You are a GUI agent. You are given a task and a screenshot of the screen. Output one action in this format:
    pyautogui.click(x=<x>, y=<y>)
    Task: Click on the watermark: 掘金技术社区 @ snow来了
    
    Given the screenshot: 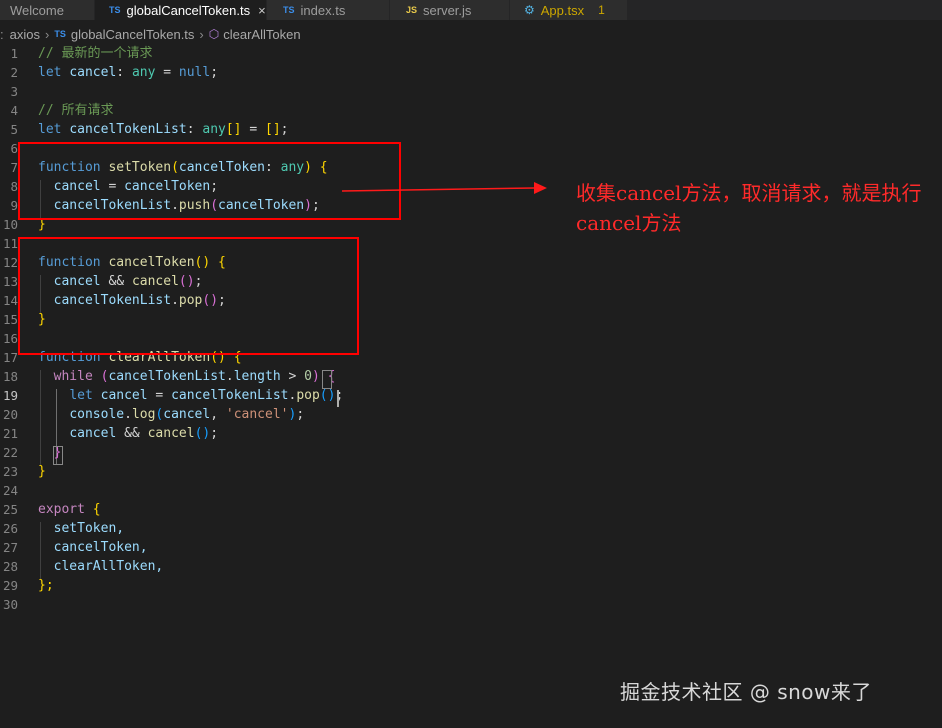 What is the action you would take?
    pyautogui.click(x=746, y=692)
    